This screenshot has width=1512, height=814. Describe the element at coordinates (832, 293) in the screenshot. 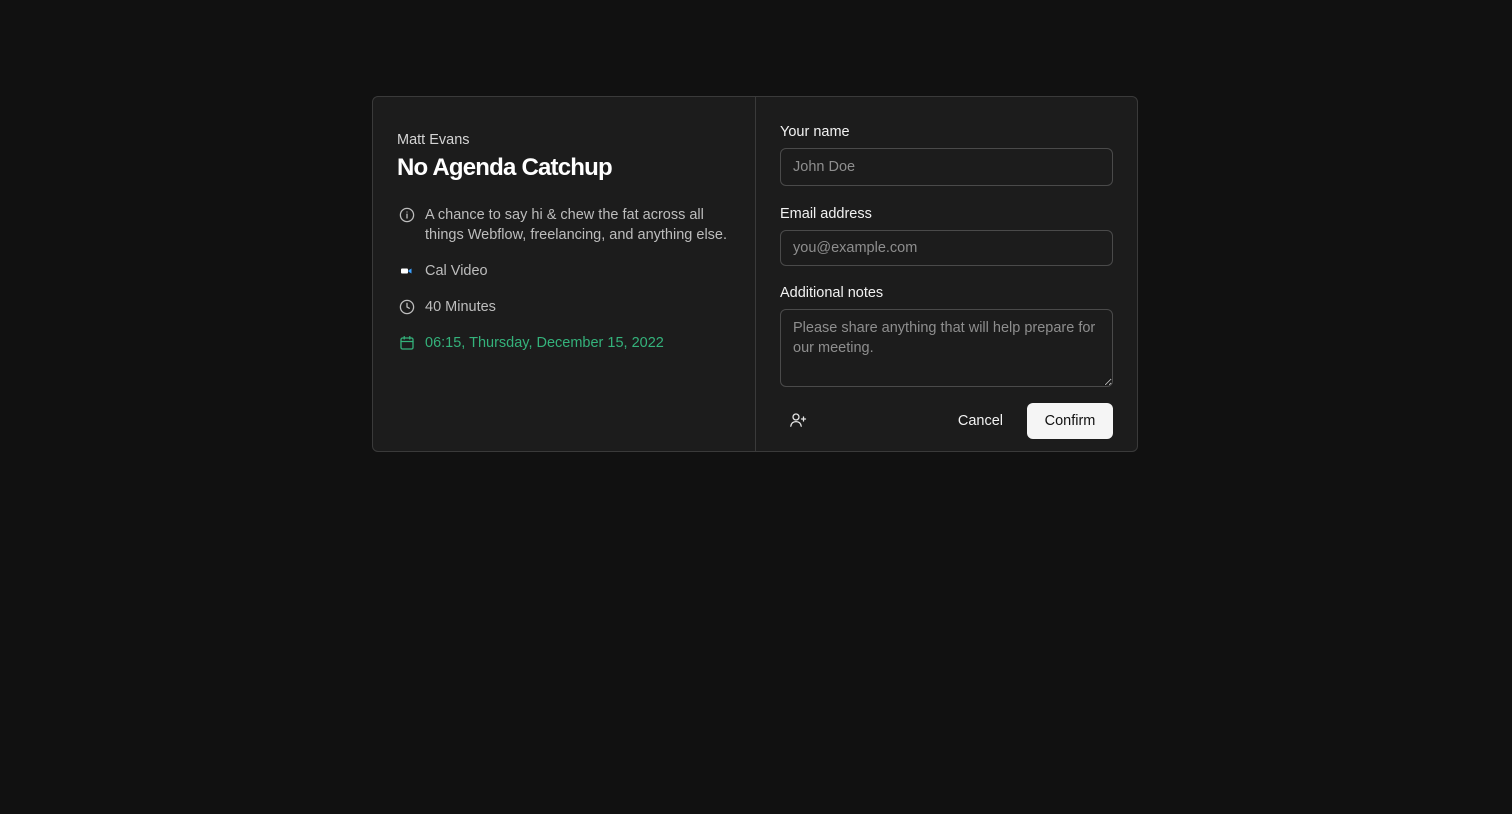

I see `notes-label: Additional notes` at that location.